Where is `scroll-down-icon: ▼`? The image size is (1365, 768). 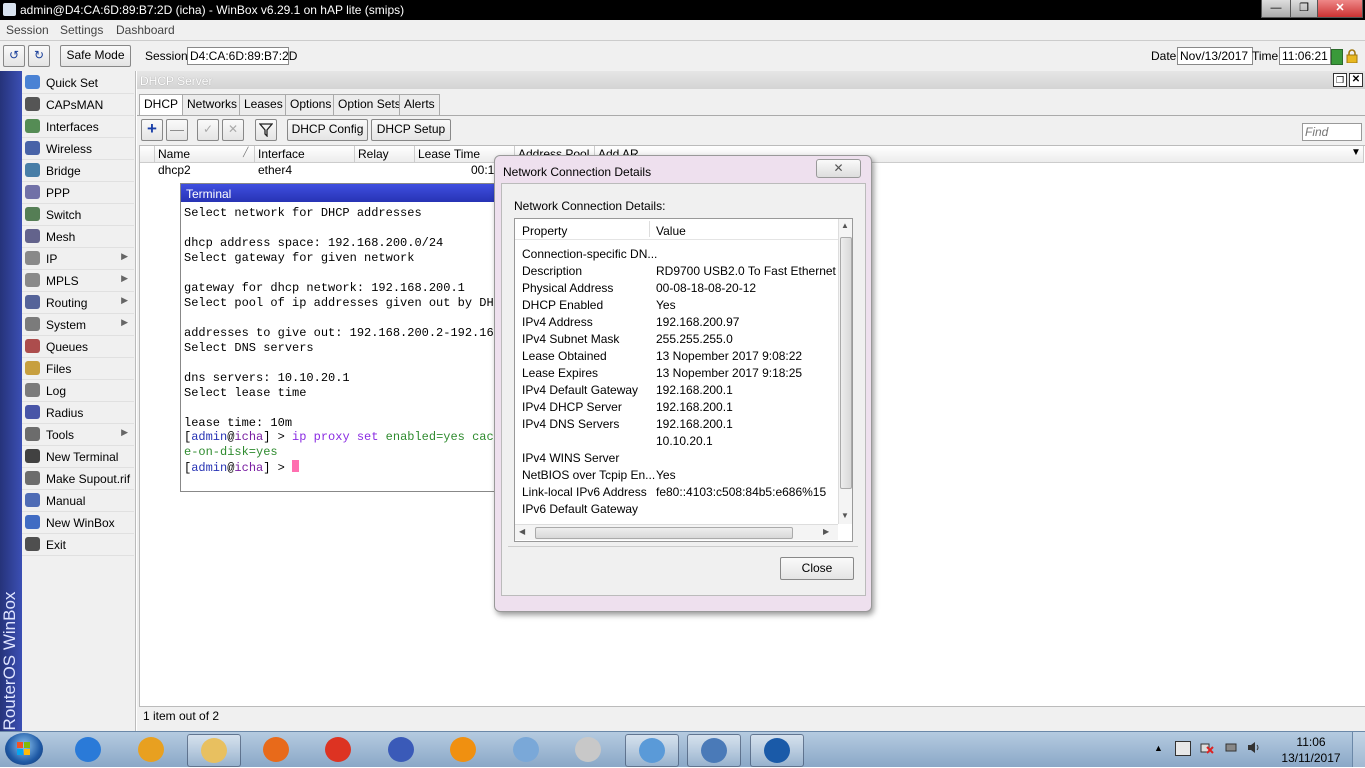
scroll-down-icon: ▼ is located at coordinates (845, 515).